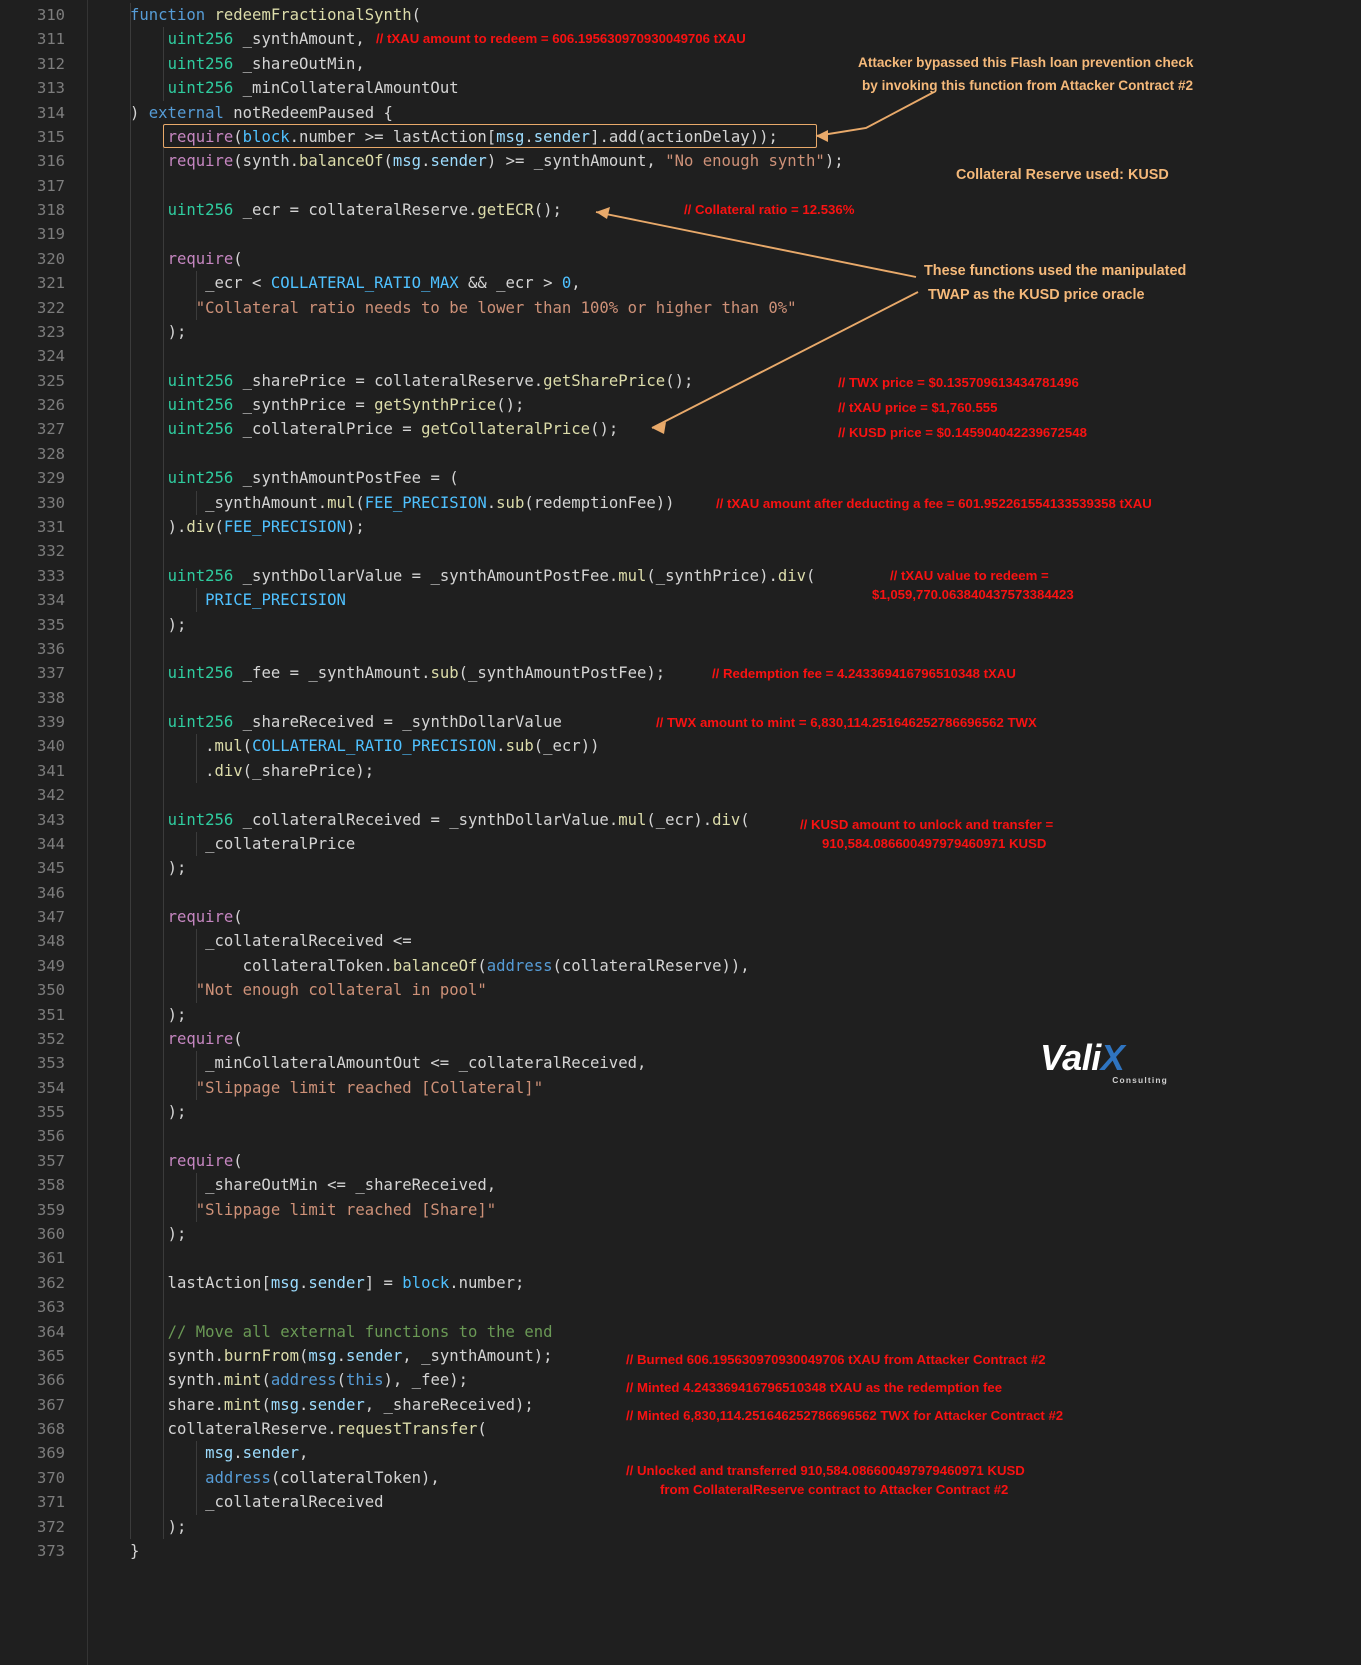 The width and height of the screenshot is (1361, 1665). I want to click on line-number: 362, so click(51, 1282).